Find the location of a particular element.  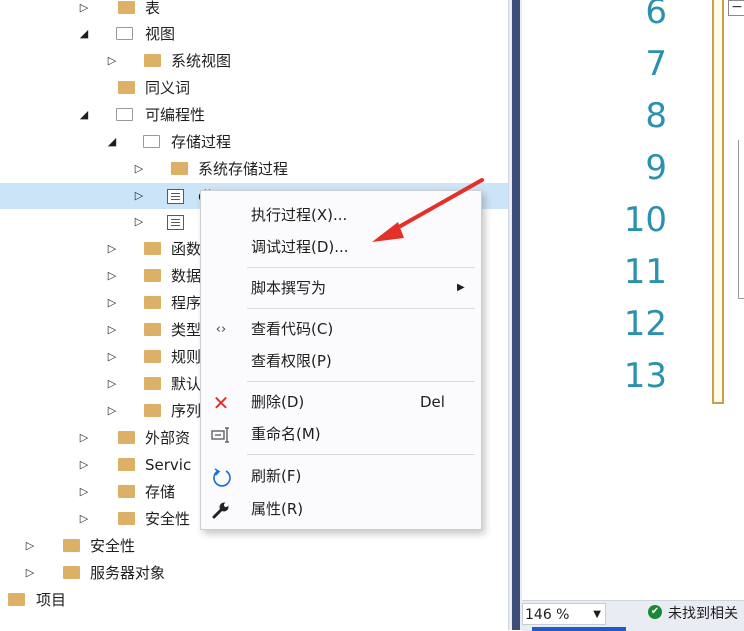

tree-item-label: 默认 is located at coordinates (186, 384).